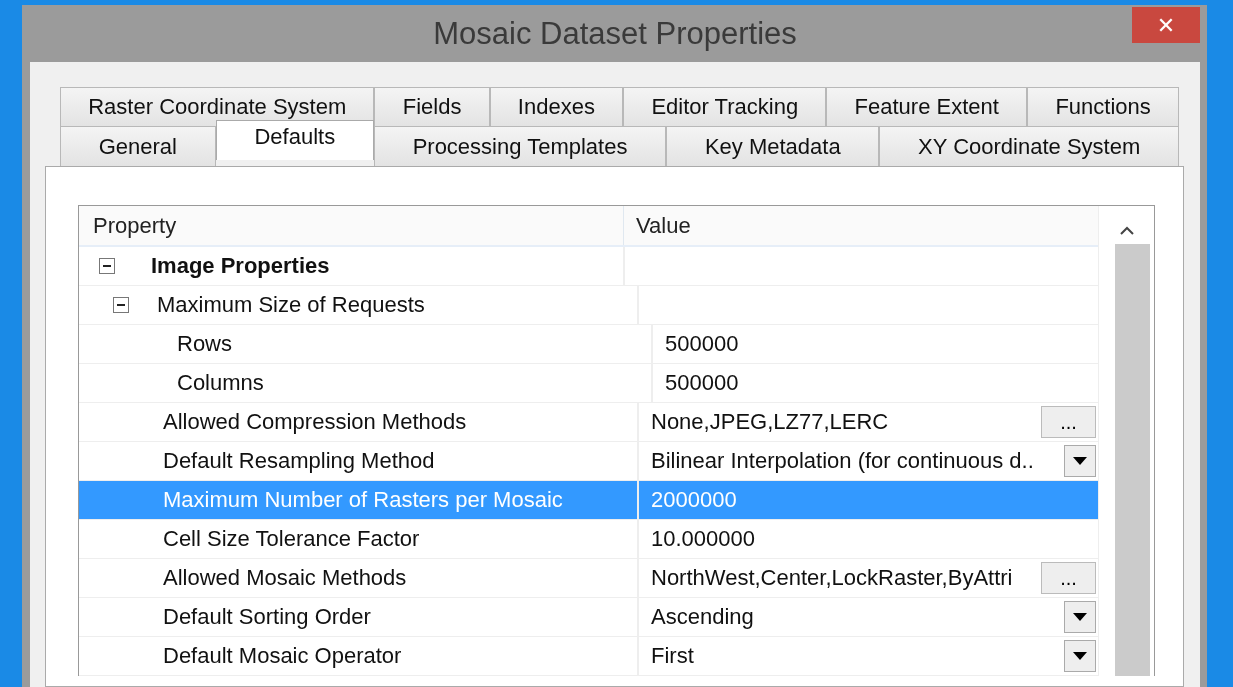  What do you see at coordinates (432, 106) in the screenshot?
I see `tab: Fields` at bounding box center [432, 106].